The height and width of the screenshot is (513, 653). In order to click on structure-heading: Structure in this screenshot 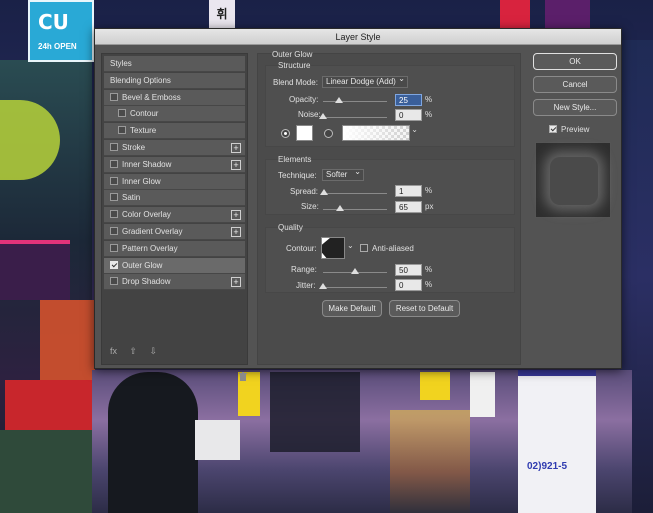, I will do `click(294, 65)`.